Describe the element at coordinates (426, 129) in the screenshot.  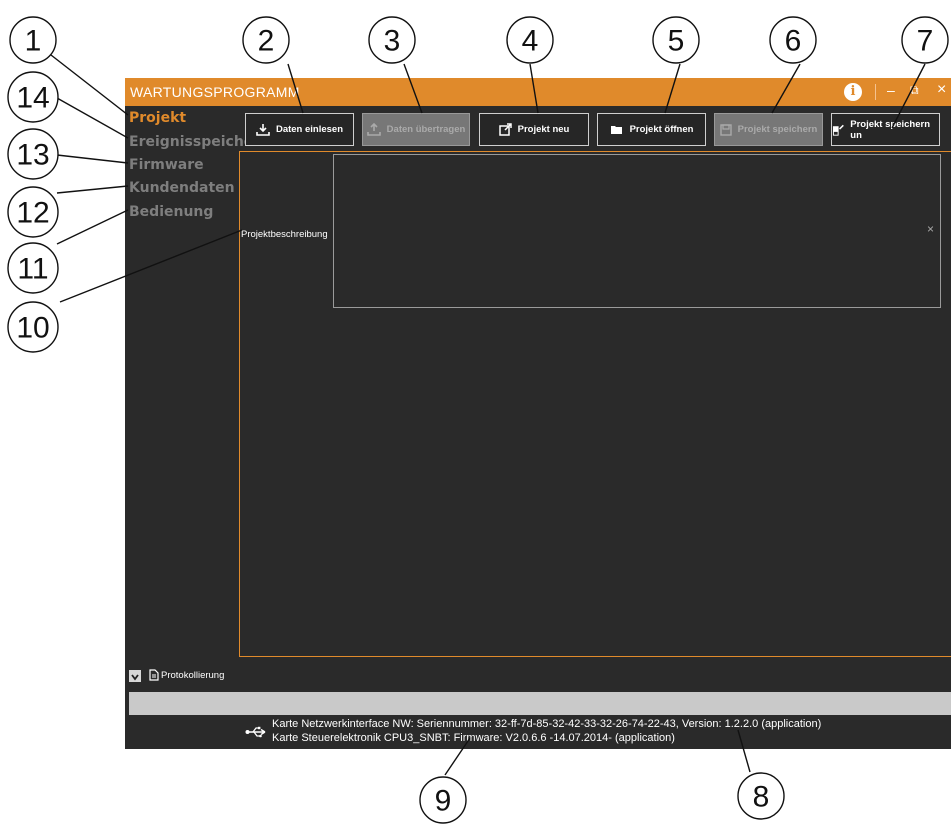
I see `transfer-data-label: Daten übertragen` at that location.